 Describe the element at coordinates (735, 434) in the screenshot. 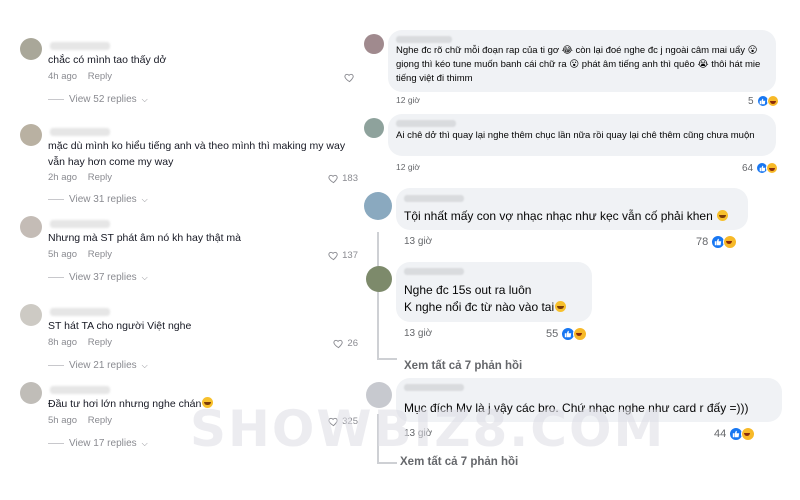

I see `reaction-summary: 44` at that location.